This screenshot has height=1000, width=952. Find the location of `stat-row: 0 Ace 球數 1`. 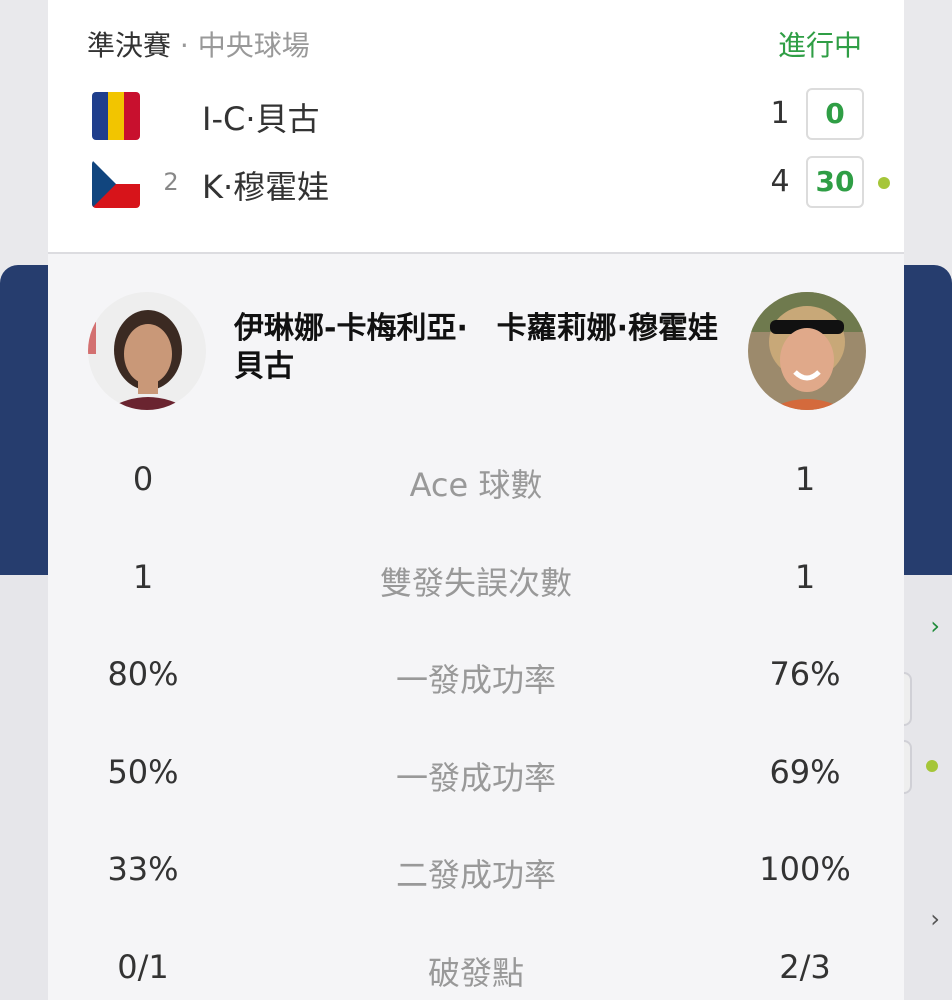

stat-row: 0 Ace 球數 1 is located at coordinates (476, 481).